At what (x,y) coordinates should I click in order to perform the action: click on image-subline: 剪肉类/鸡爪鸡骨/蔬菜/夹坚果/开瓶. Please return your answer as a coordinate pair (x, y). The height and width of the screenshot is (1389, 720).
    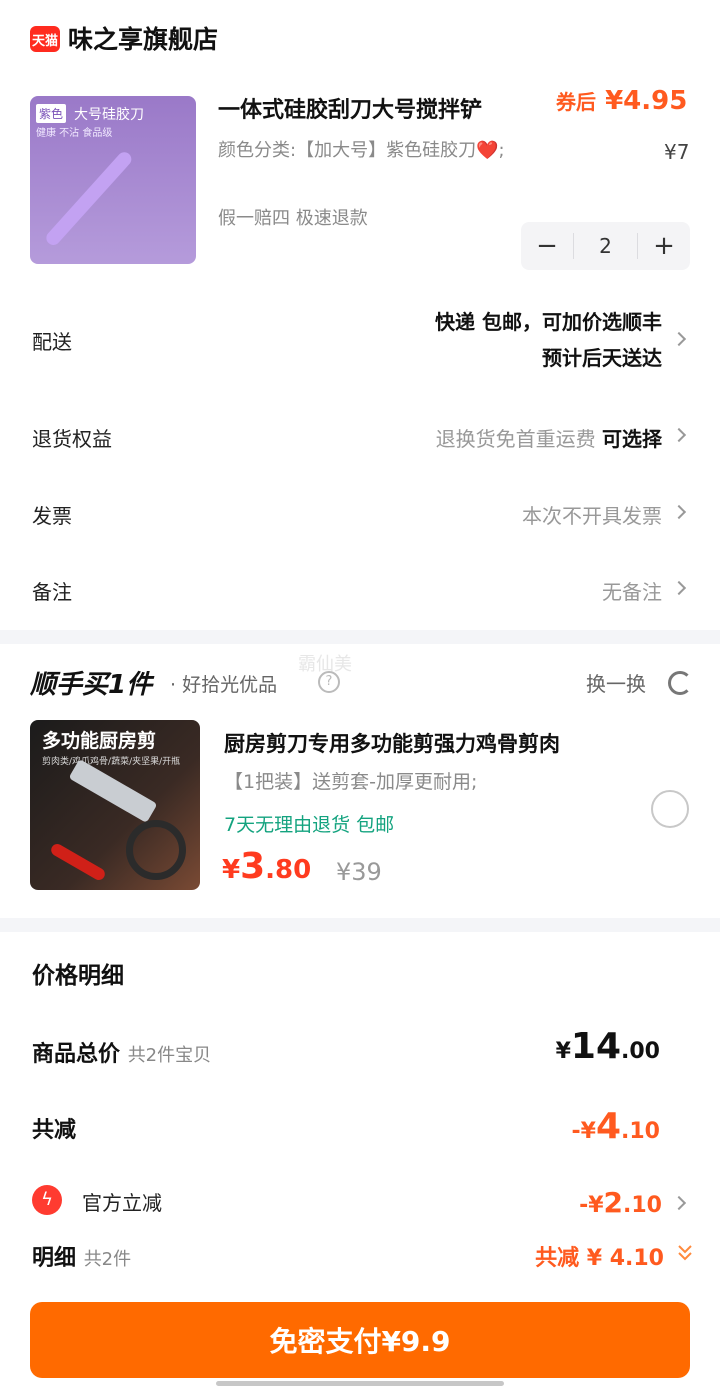
    Looking at the image, I should click on (111, 762).